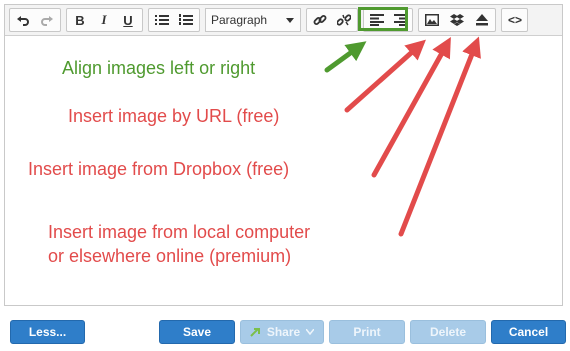 This screenshot has height=351, width=570. What do you see at coordinates (47, 20) in the screenshot?
I see `redo-icon` at bounding box center [47, 20].